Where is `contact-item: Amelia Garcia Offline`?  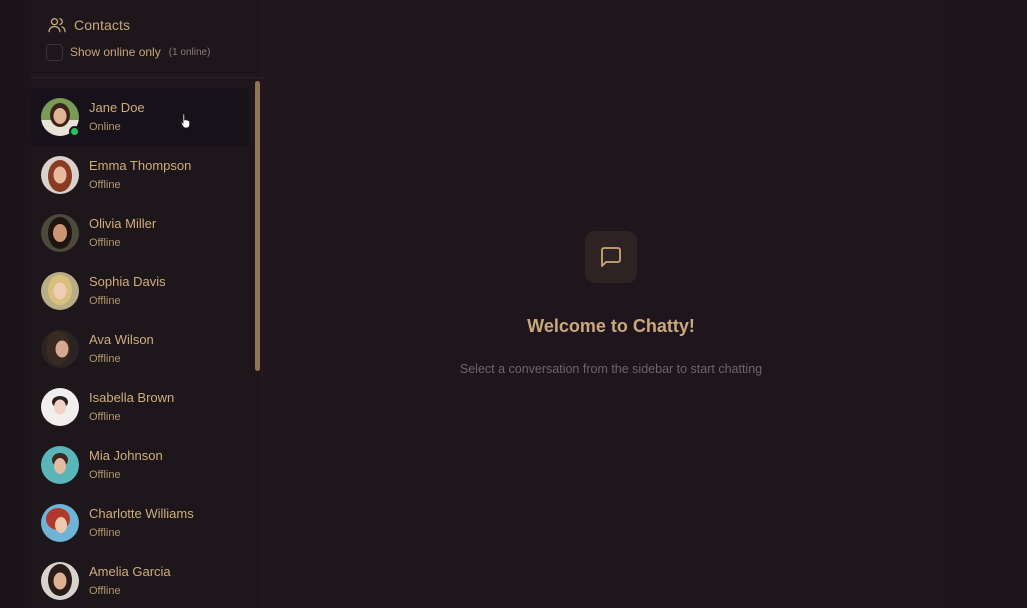
contact-item: Amelia Garcia Offline is located at coordinates (140, 580).